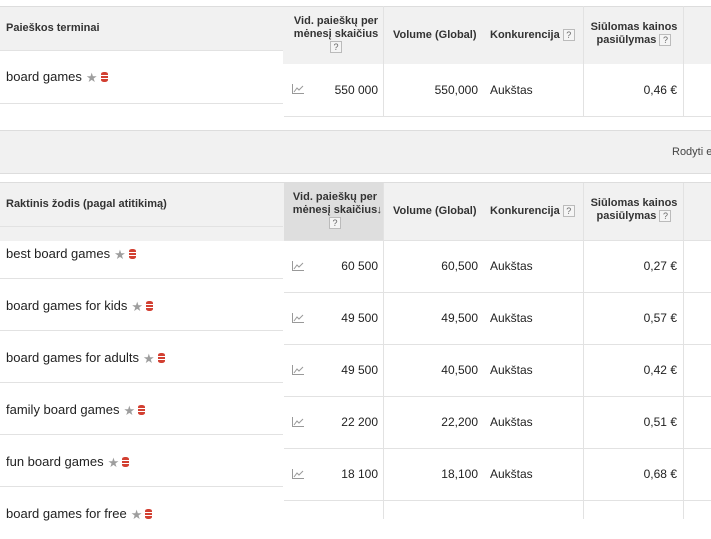 This screenshot has width=711, height=539. I want to click on keyword-text: family board games, so click(62, 409).